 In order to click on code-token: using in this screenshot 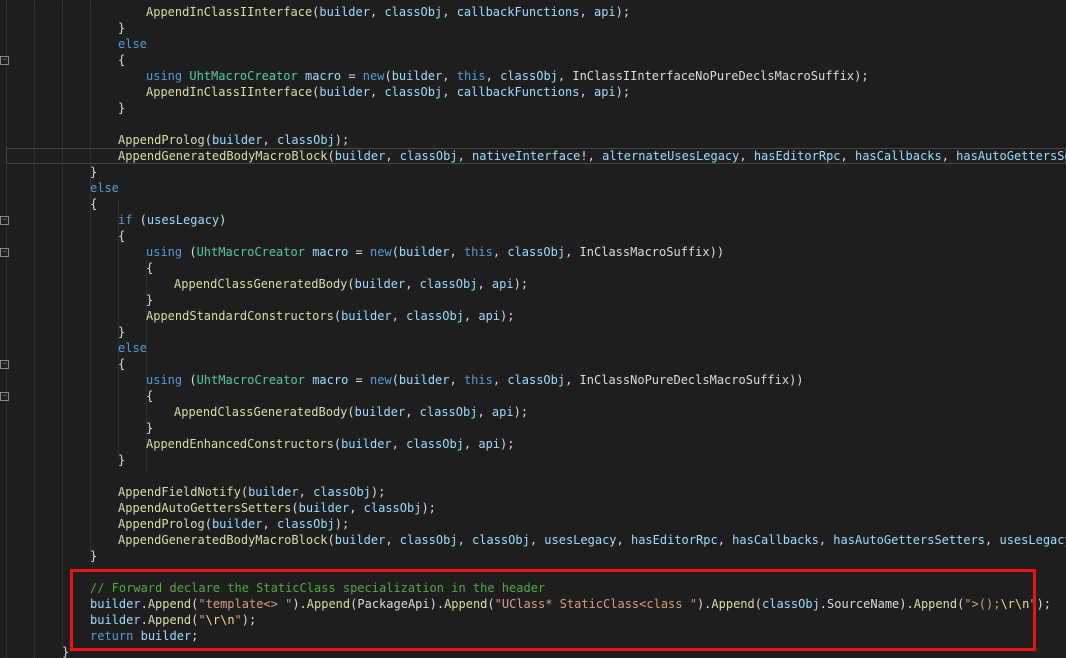, I will do `click(164, 252)`.